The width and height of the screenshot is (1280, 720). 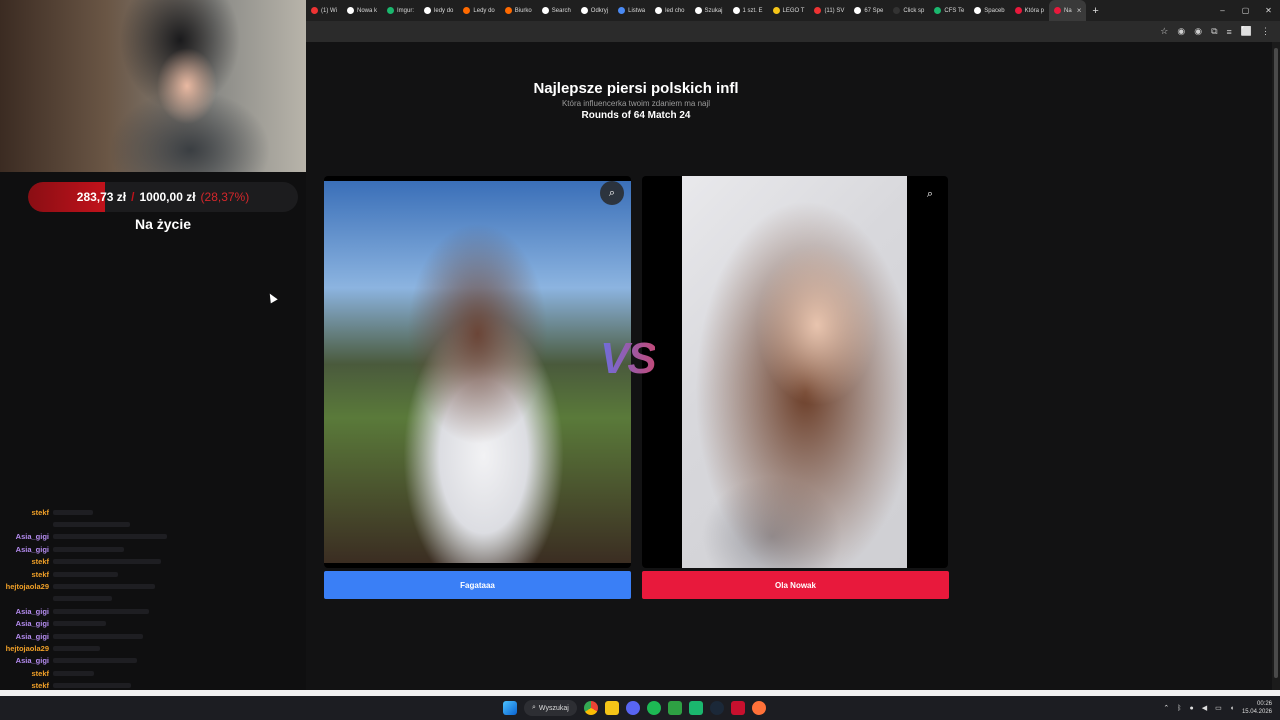 I want to click on tab-close-icon: ×, so click(x=1079, y=10).